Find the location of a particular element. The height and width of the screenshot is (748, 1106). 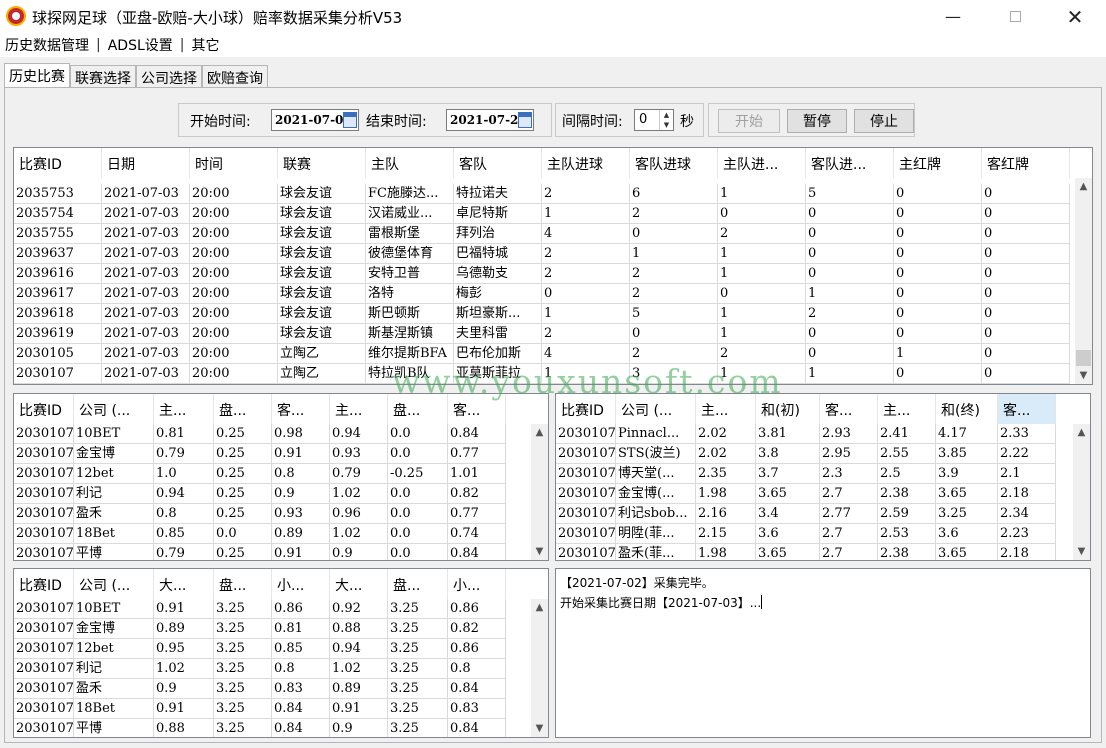

spinner-arrows: ▲ ▼ is located at coordinates (666, 120).